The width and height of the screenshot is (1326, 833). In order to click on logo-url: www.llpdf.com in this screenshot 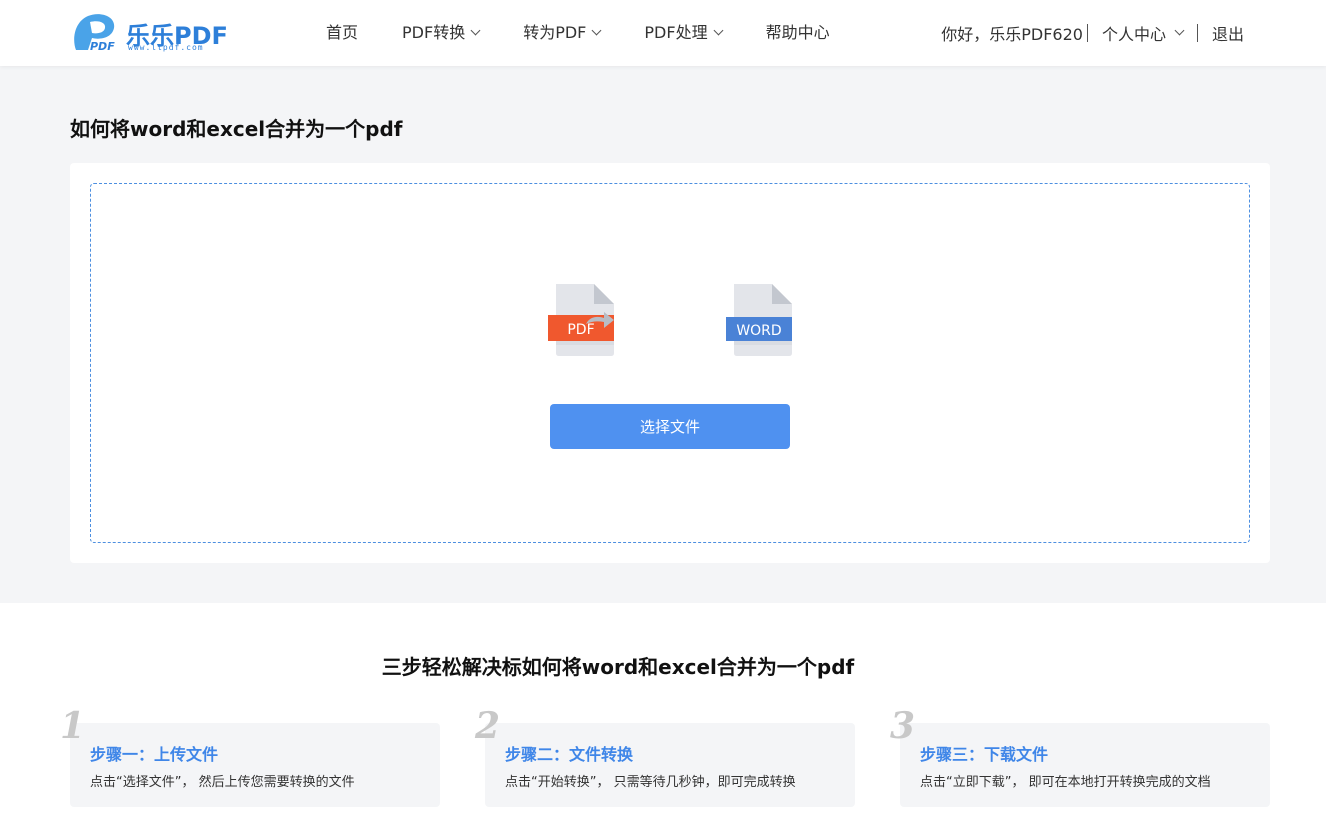, I will do `click(166, 47)`.